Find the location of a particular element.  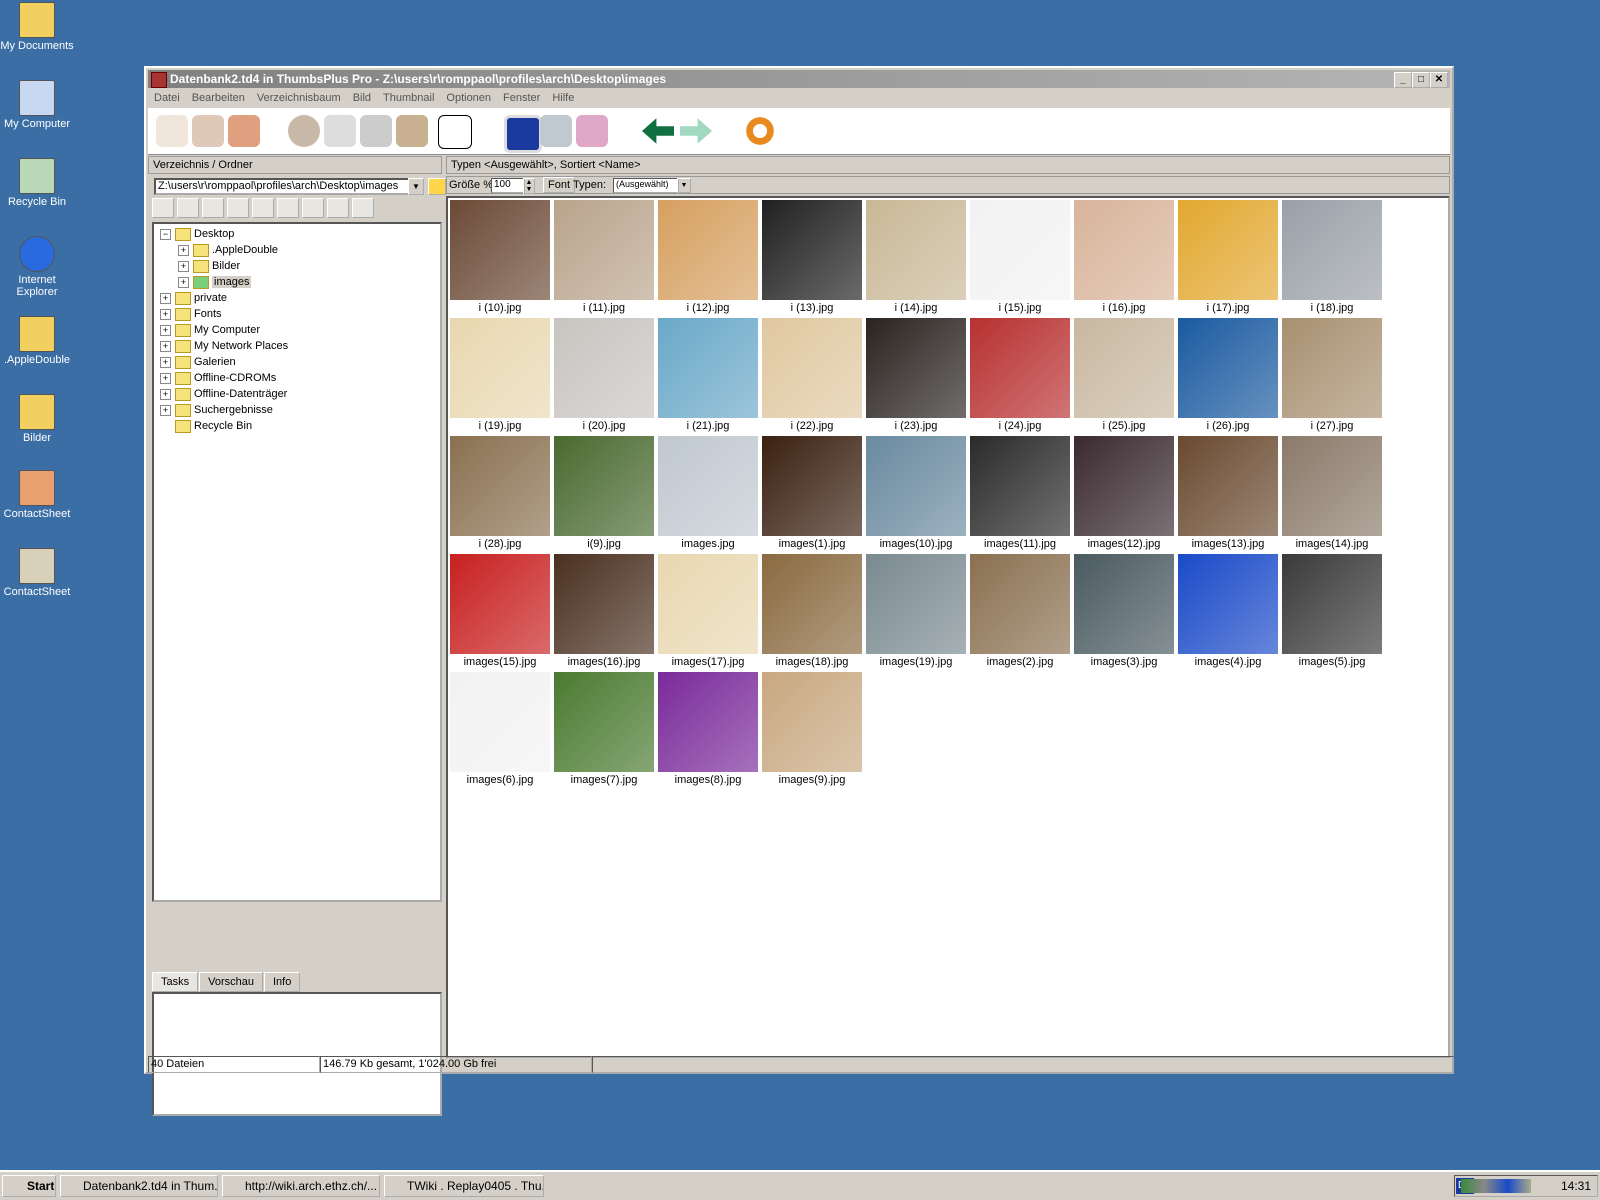

tree-gallery-icon is located at coordinates (288, 208).